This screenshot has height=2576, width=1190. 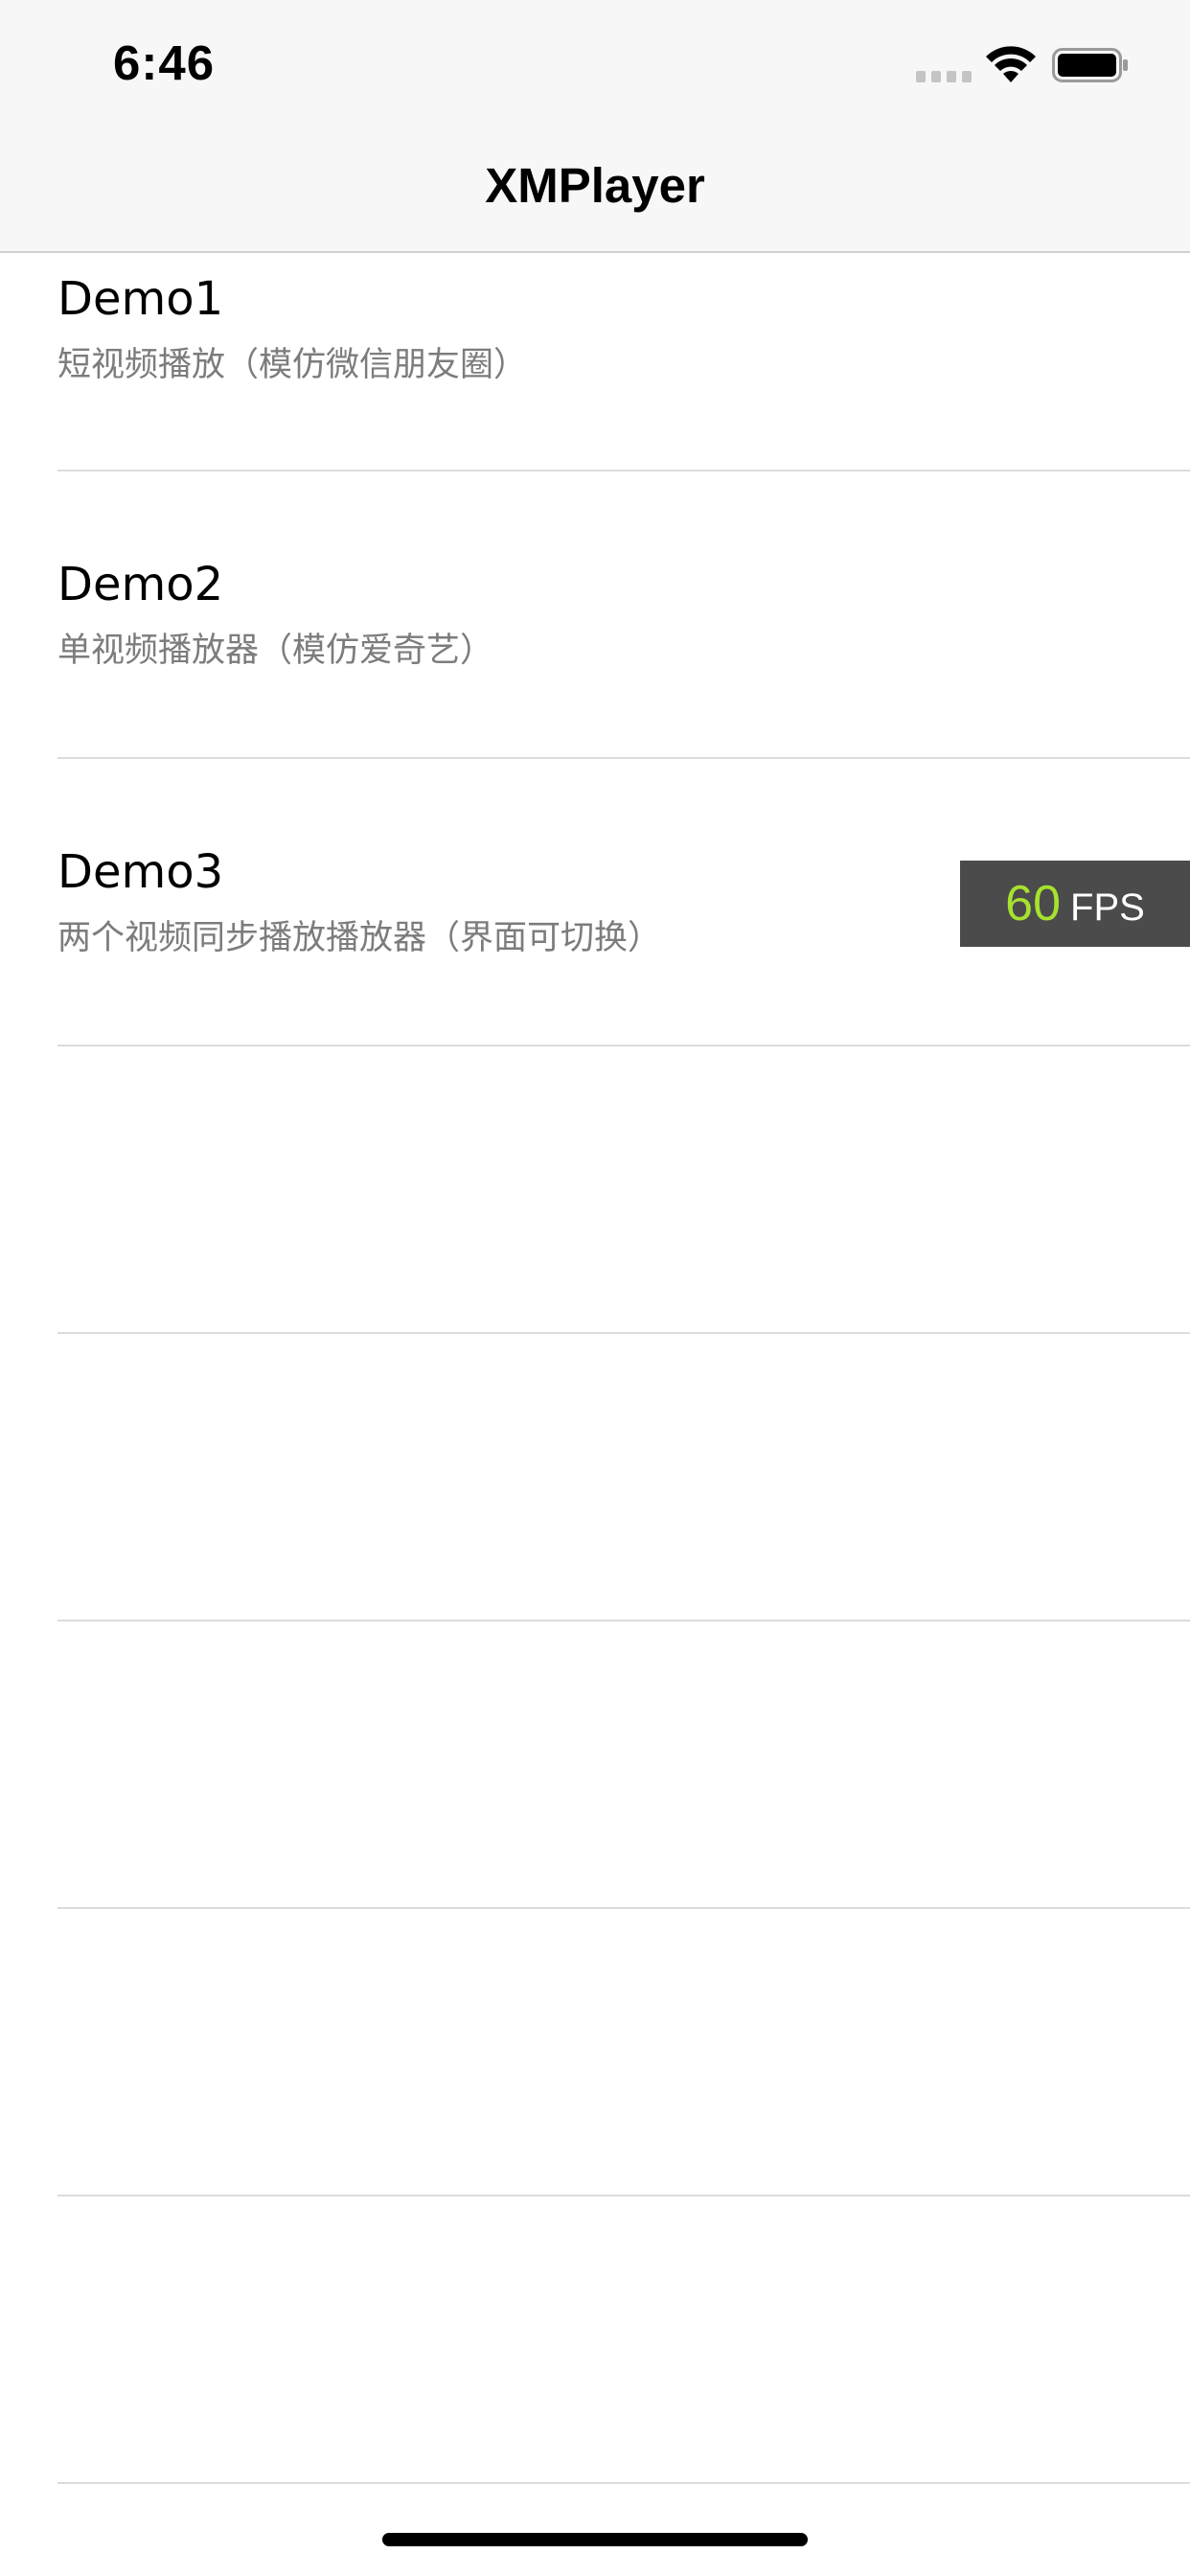 What do you see at coordinates (276, 651) in the screenshot?
I see `row-subtitle: 单视频播放器（模仿爱奇艺）` at bounding box center [276, 651].